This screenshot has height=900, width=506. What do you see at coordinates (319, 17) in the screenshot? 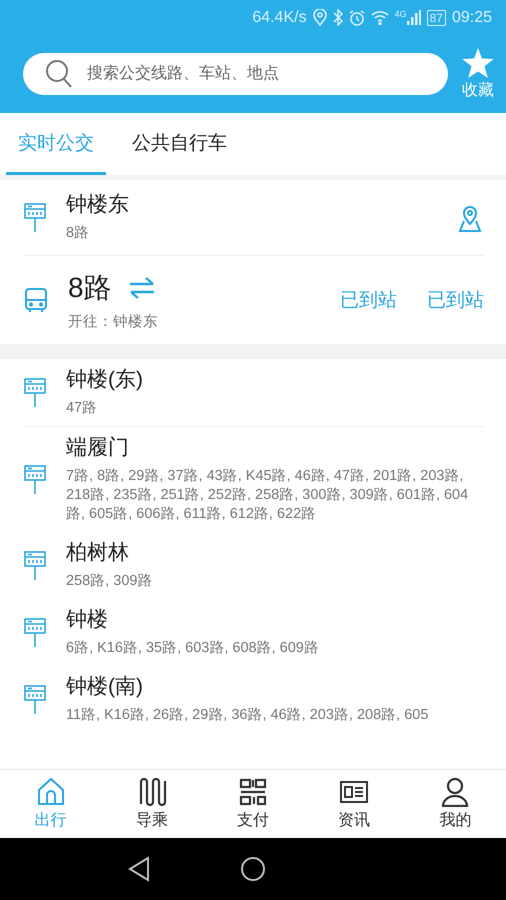
I see `location-icon` at bounding box center [319, 17].